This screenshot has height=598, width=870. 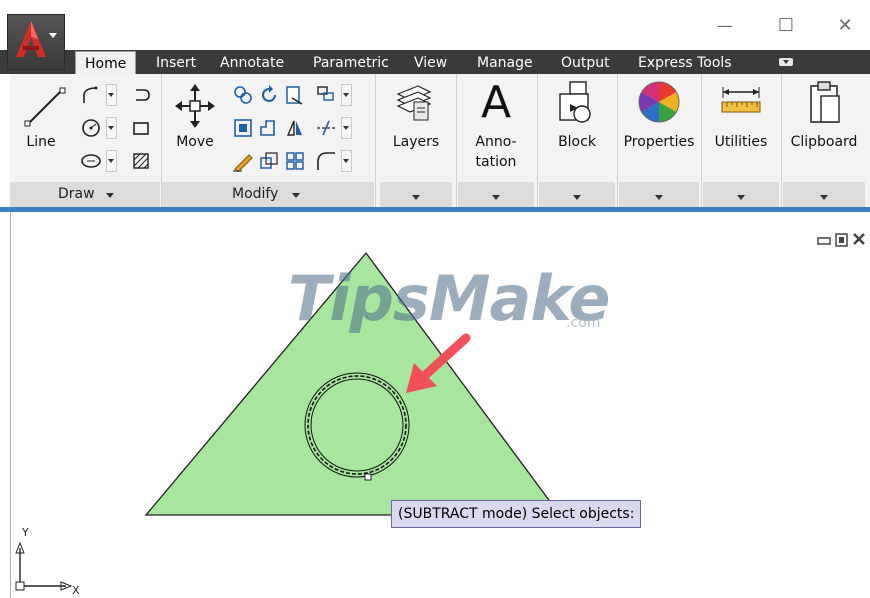 I want to click on utilities-label: Utilities, so click(x=741, y=142).